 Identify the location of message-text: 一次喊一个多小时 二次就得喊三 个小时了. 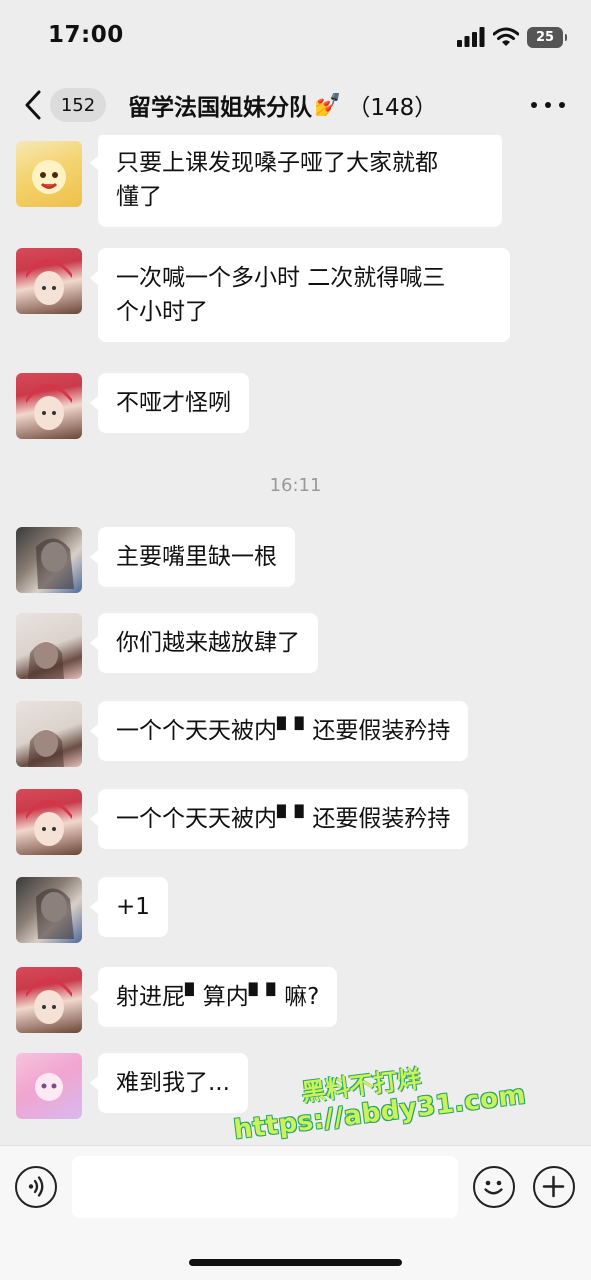
(281, 295).